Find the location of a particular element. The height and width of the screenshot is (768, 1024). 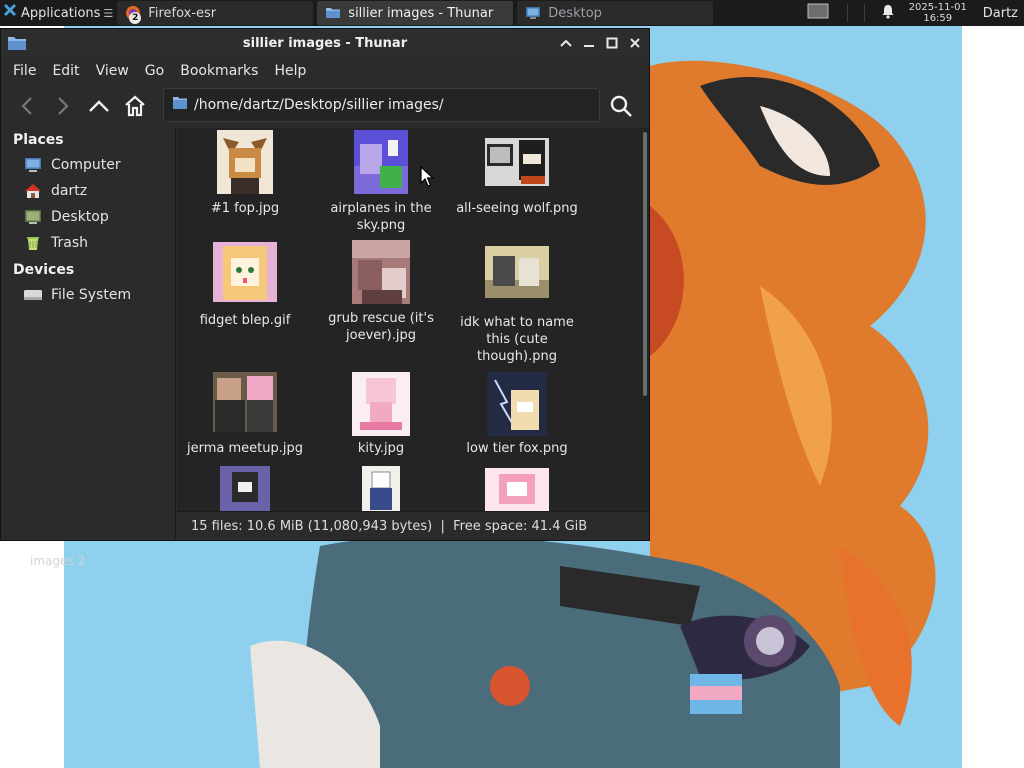

forward-button is located at coordinates (63, 106).